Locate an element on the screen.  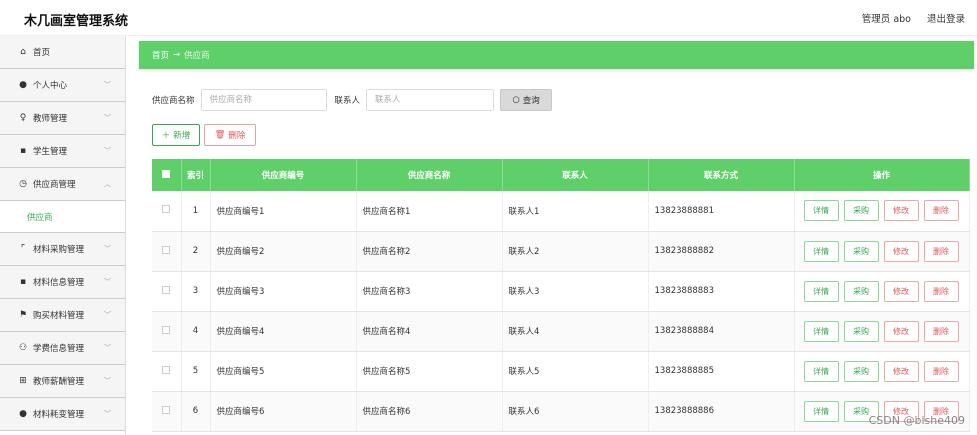
breadcrumb-arrow-icon: → is located at coordinates (177, 55).